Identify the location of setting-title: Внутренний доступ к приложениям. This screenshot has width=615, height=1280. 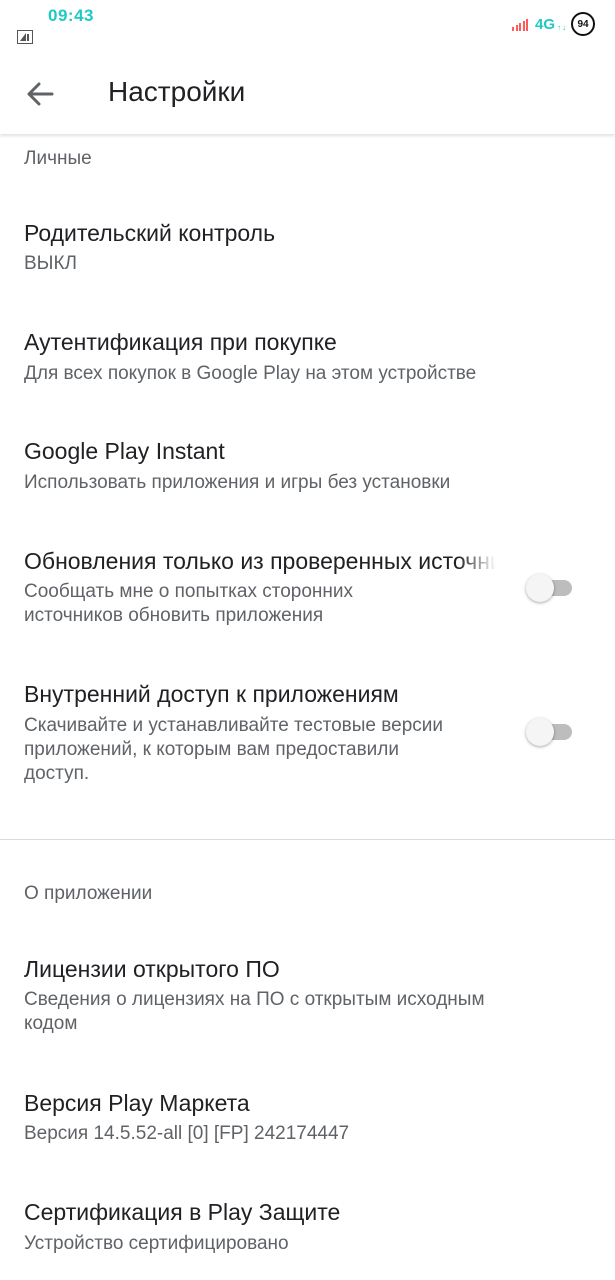
(211, 694).